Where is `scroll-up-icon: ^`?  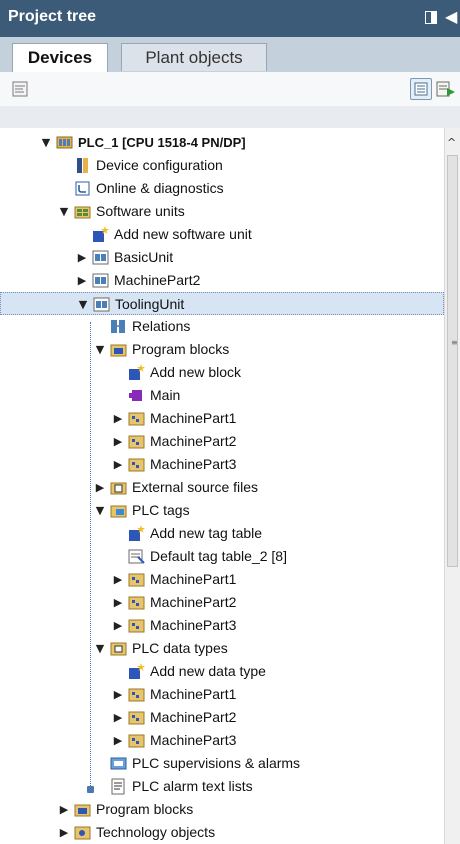 scroll-up-icon: ^ is located at coordinates (451, 142).